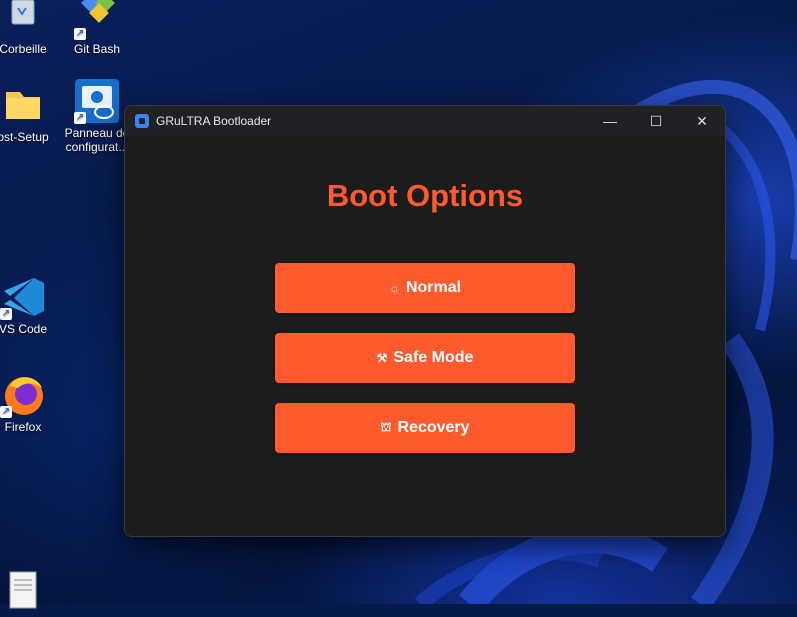  What do you see at coordinates (23, 427) in the screenshot?
I see `desktop-icon-label: Firefox` at bounding box center [23, 427].